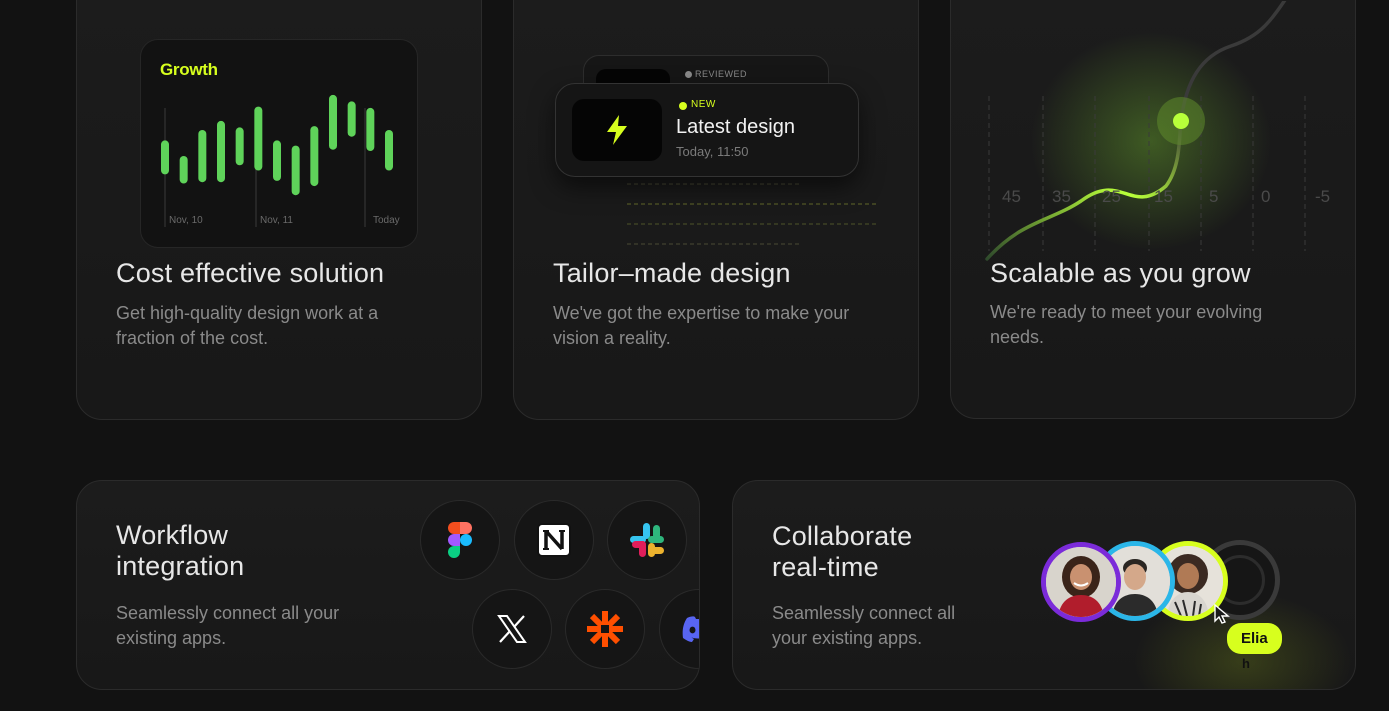 The image size is (1389, 711). What do you see at coordinates (712, 151) in the screenshot?
I see `notification-timestamp: Today, 11:50` at bounding box center [712, 151].